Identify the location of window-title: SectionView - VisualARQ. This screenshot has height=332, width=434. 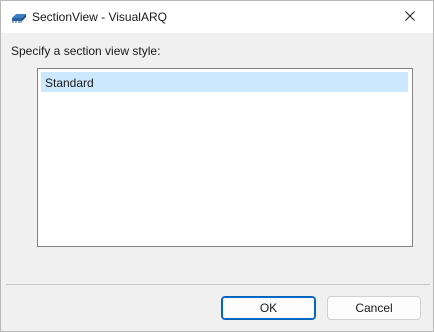
(99, 17).